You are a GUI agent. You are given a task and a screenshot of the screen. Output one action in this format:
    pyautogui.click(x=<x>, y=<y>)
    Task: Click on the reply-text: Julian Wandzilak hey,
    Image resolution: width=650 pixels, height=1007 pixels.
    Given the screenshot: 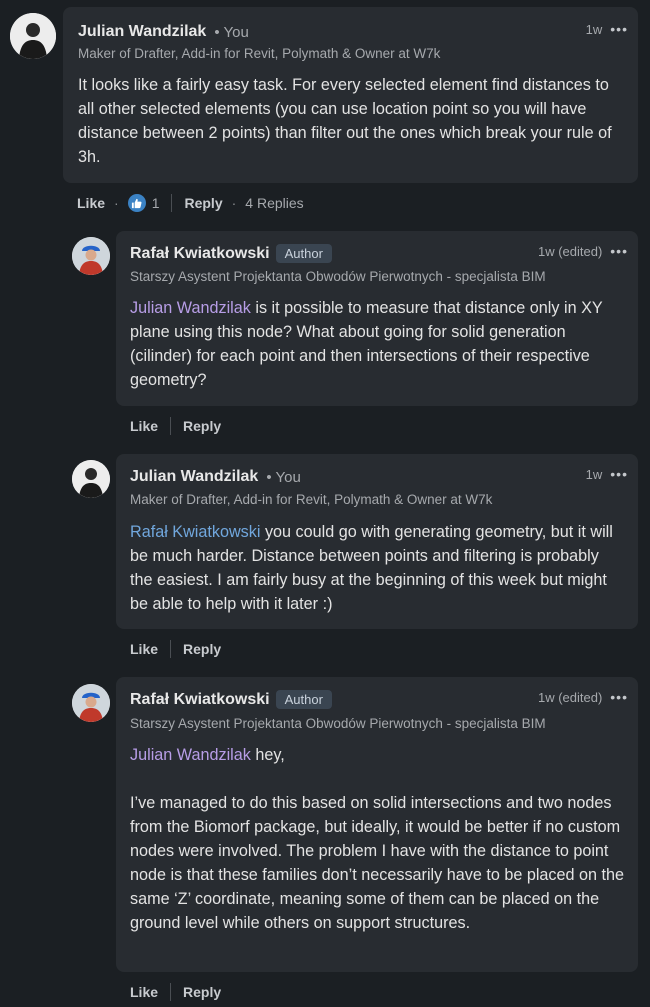 What is the action you would take?
    pyautogui.click(x=377, y=755)
    